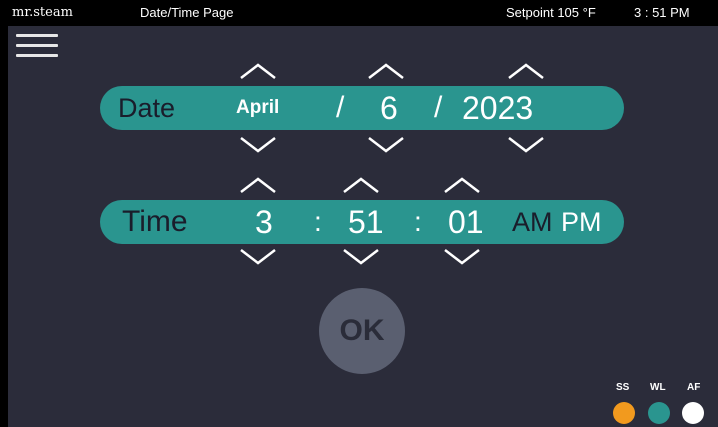 The image size is (718, 427). What do you see at coordinates (258, 71) in the screenshot?
I see `month-up-chevron-up-icon` at bounding box center [258, 71].